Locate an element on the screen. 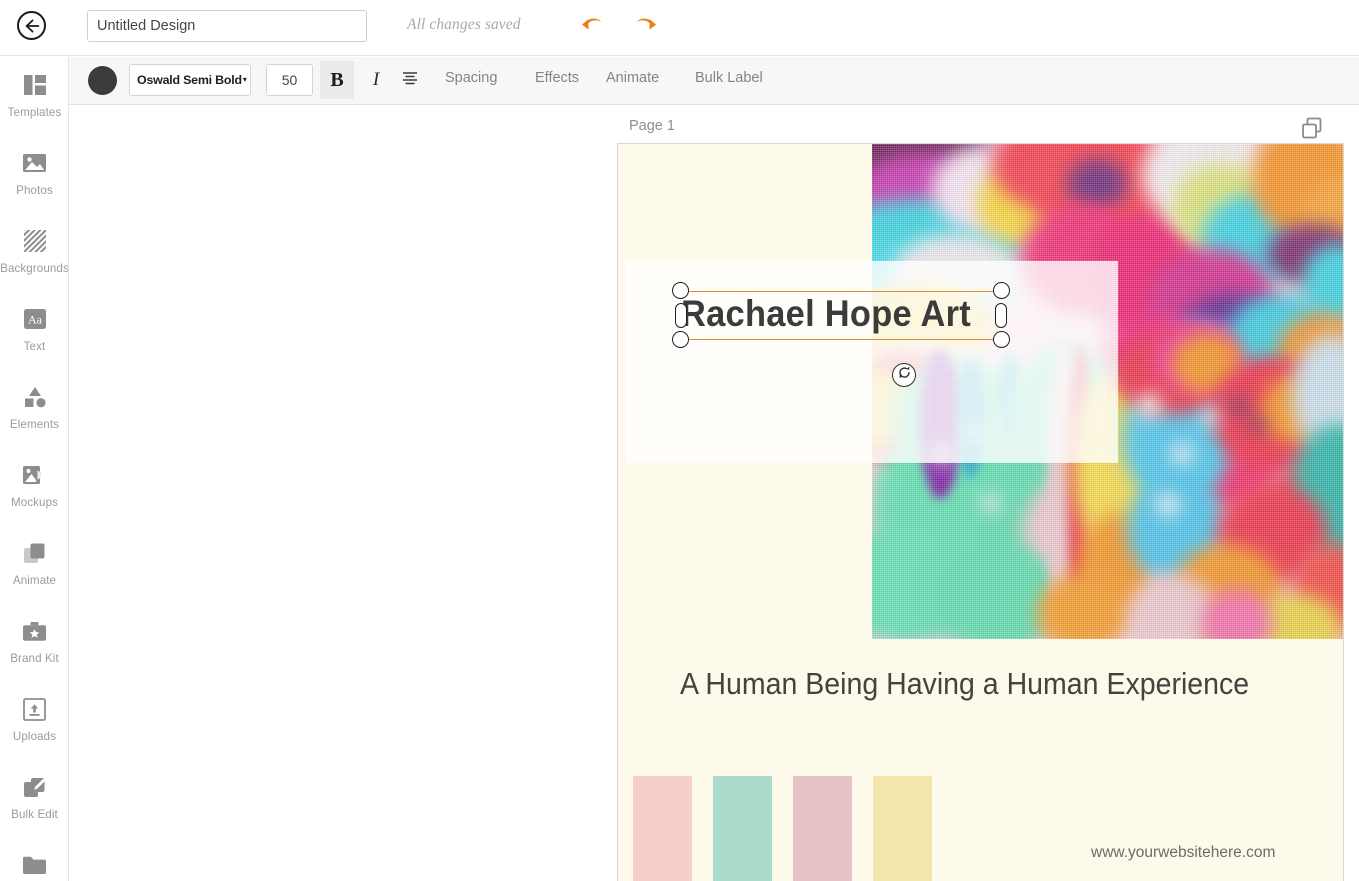 The width and height of the screenshot is (1359, 881). sidebar-item-label: Mockups is located at coordinates (34, 502).